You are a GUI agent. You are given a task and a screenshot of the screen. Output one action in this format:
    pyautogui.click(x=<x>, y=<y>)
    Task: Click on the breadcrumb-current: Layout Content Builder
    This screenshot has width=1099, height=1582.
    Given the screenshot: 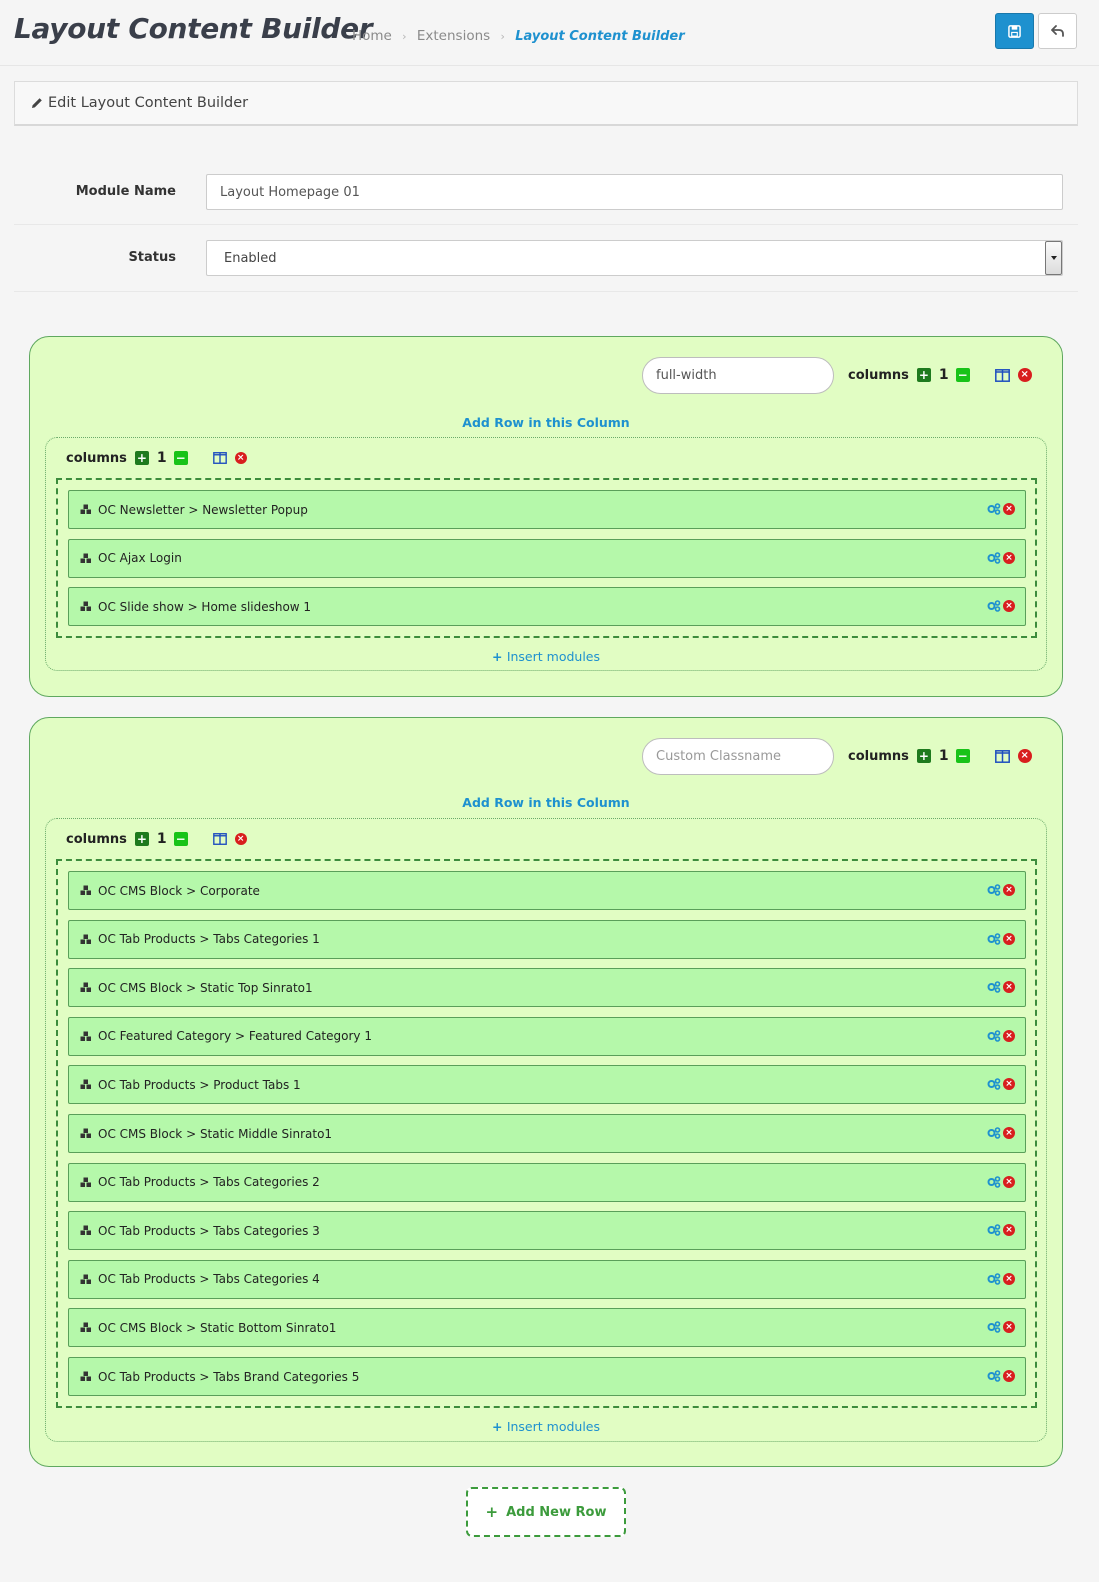 What is the action you would take?
    pyautogui.click(x=599, y=36)
    